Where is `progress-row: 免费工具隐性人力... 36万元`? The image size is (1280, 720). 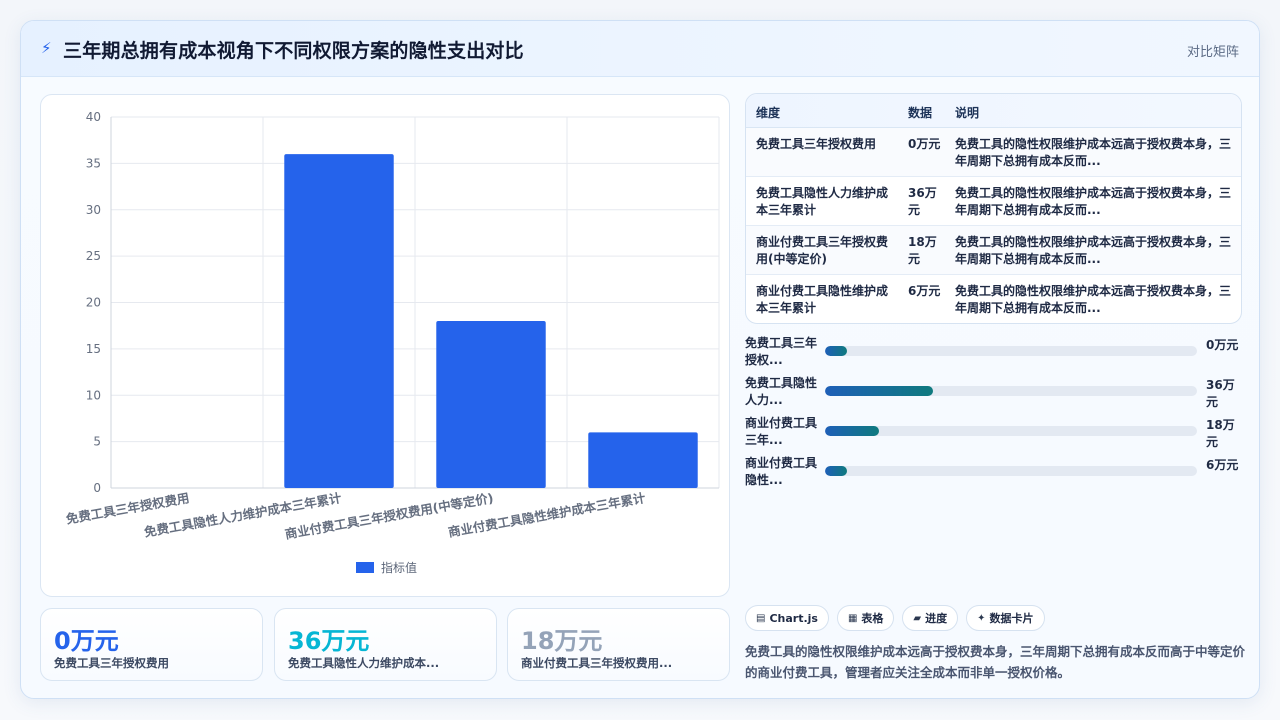 progress-row: 免费工具隐性人力... 36万元 is located at coordinates (993, 394).